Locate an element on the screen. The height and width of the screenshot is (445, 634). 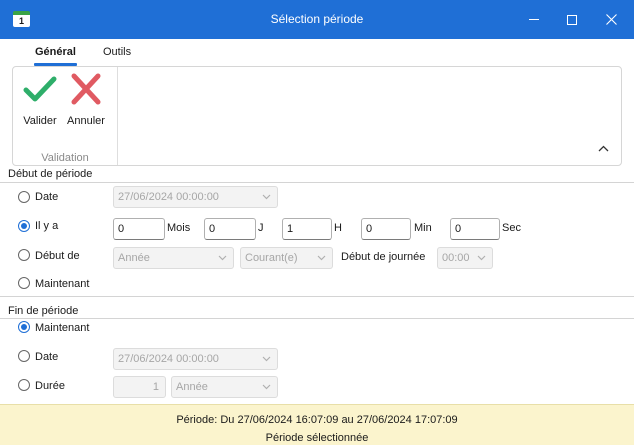
end-section-top-divider is located at coordinates (317, 296).